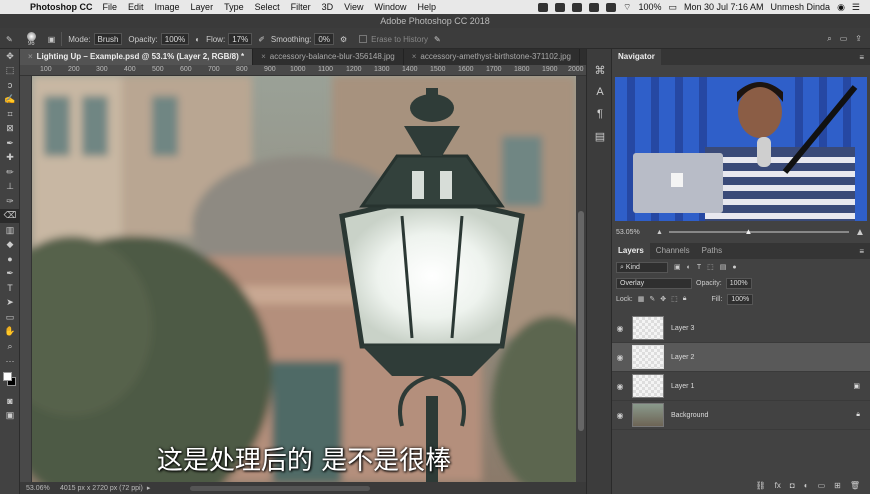 The width and height of the screenshot is (870, 494). Describe the element at coordinates (10, 288) in the screenshot. I see `type-tool-icon: T` at that location.